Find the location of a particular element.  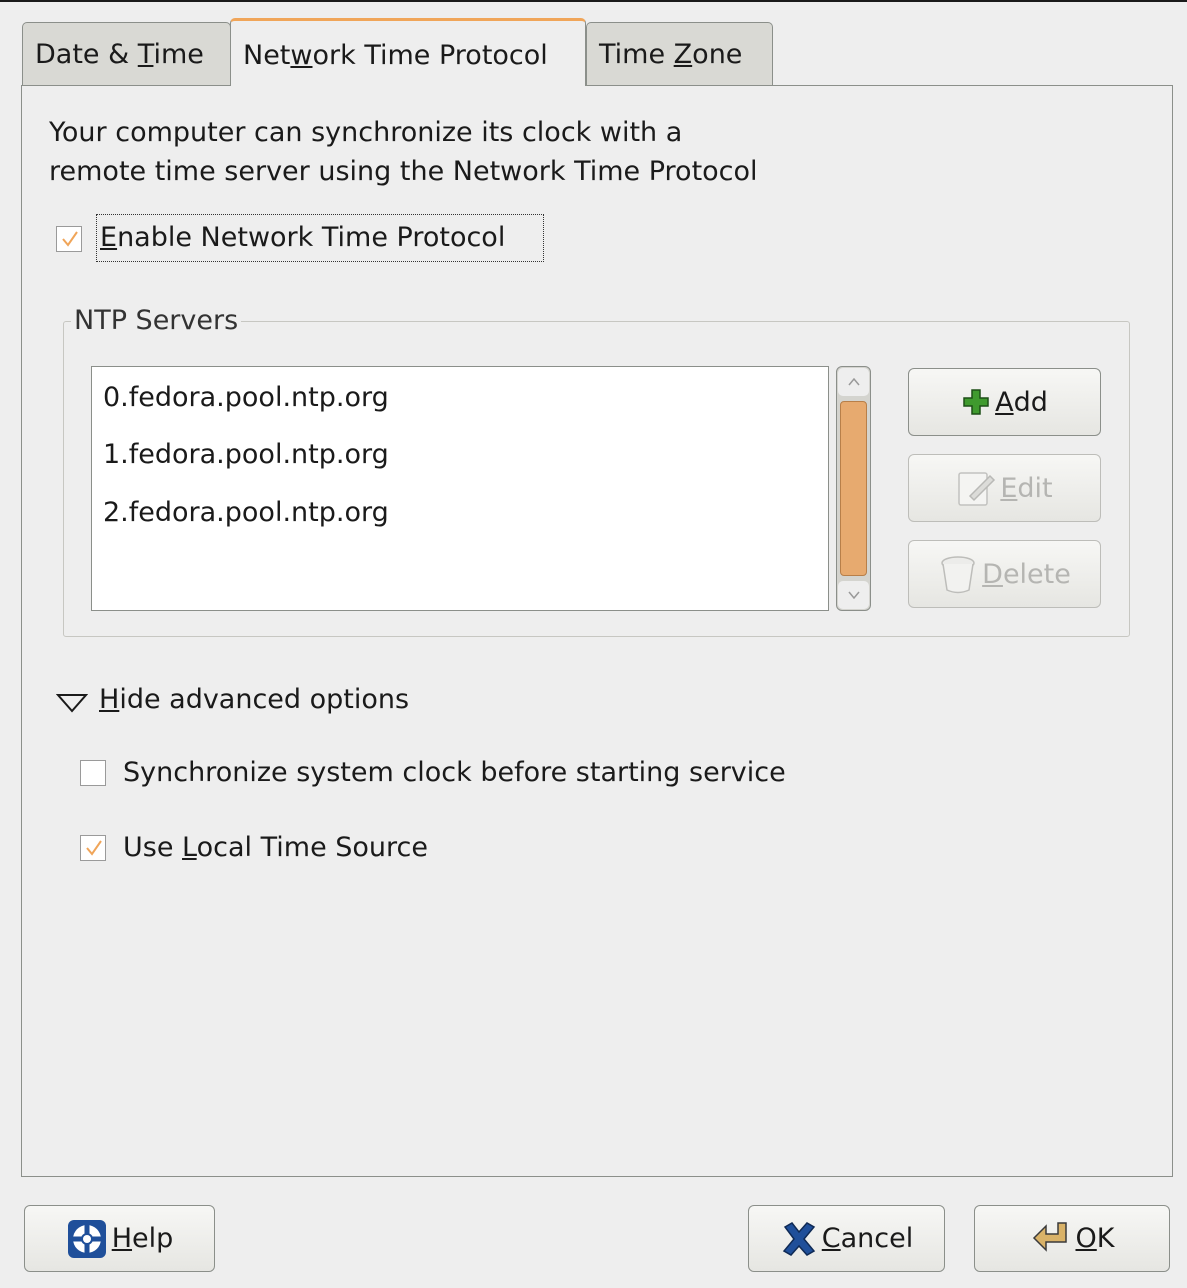

edit-server-button: Edit is located at coordinates (1004, 488).